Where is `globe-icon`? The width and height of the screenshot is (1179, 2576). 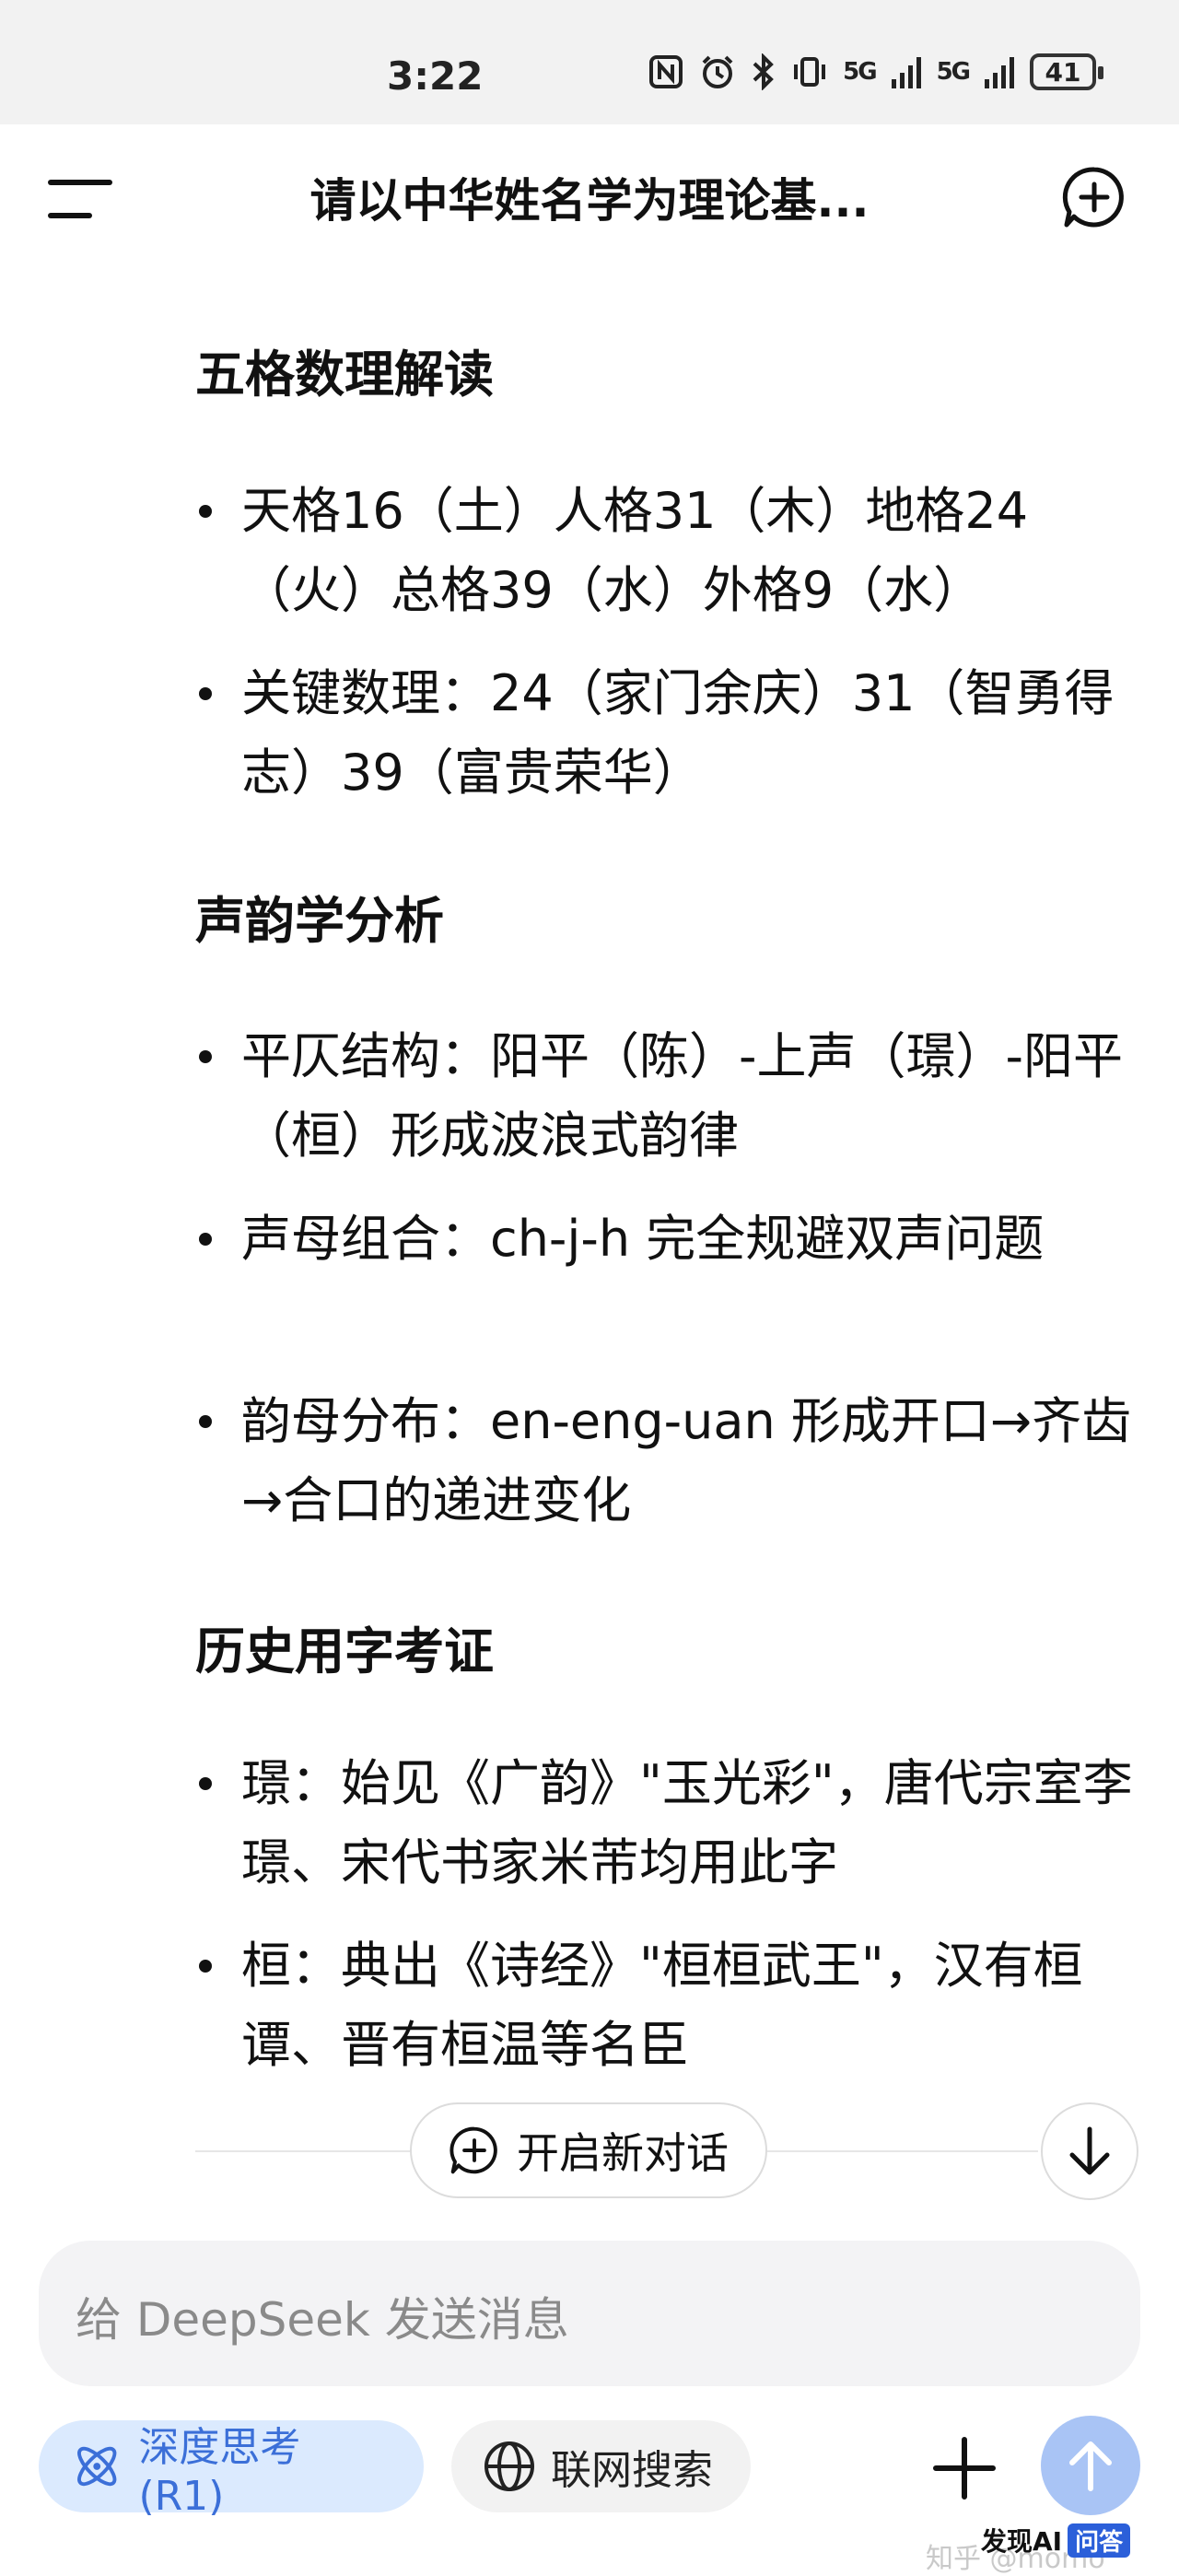 globe-icon is located at coordinates (509, 2466).